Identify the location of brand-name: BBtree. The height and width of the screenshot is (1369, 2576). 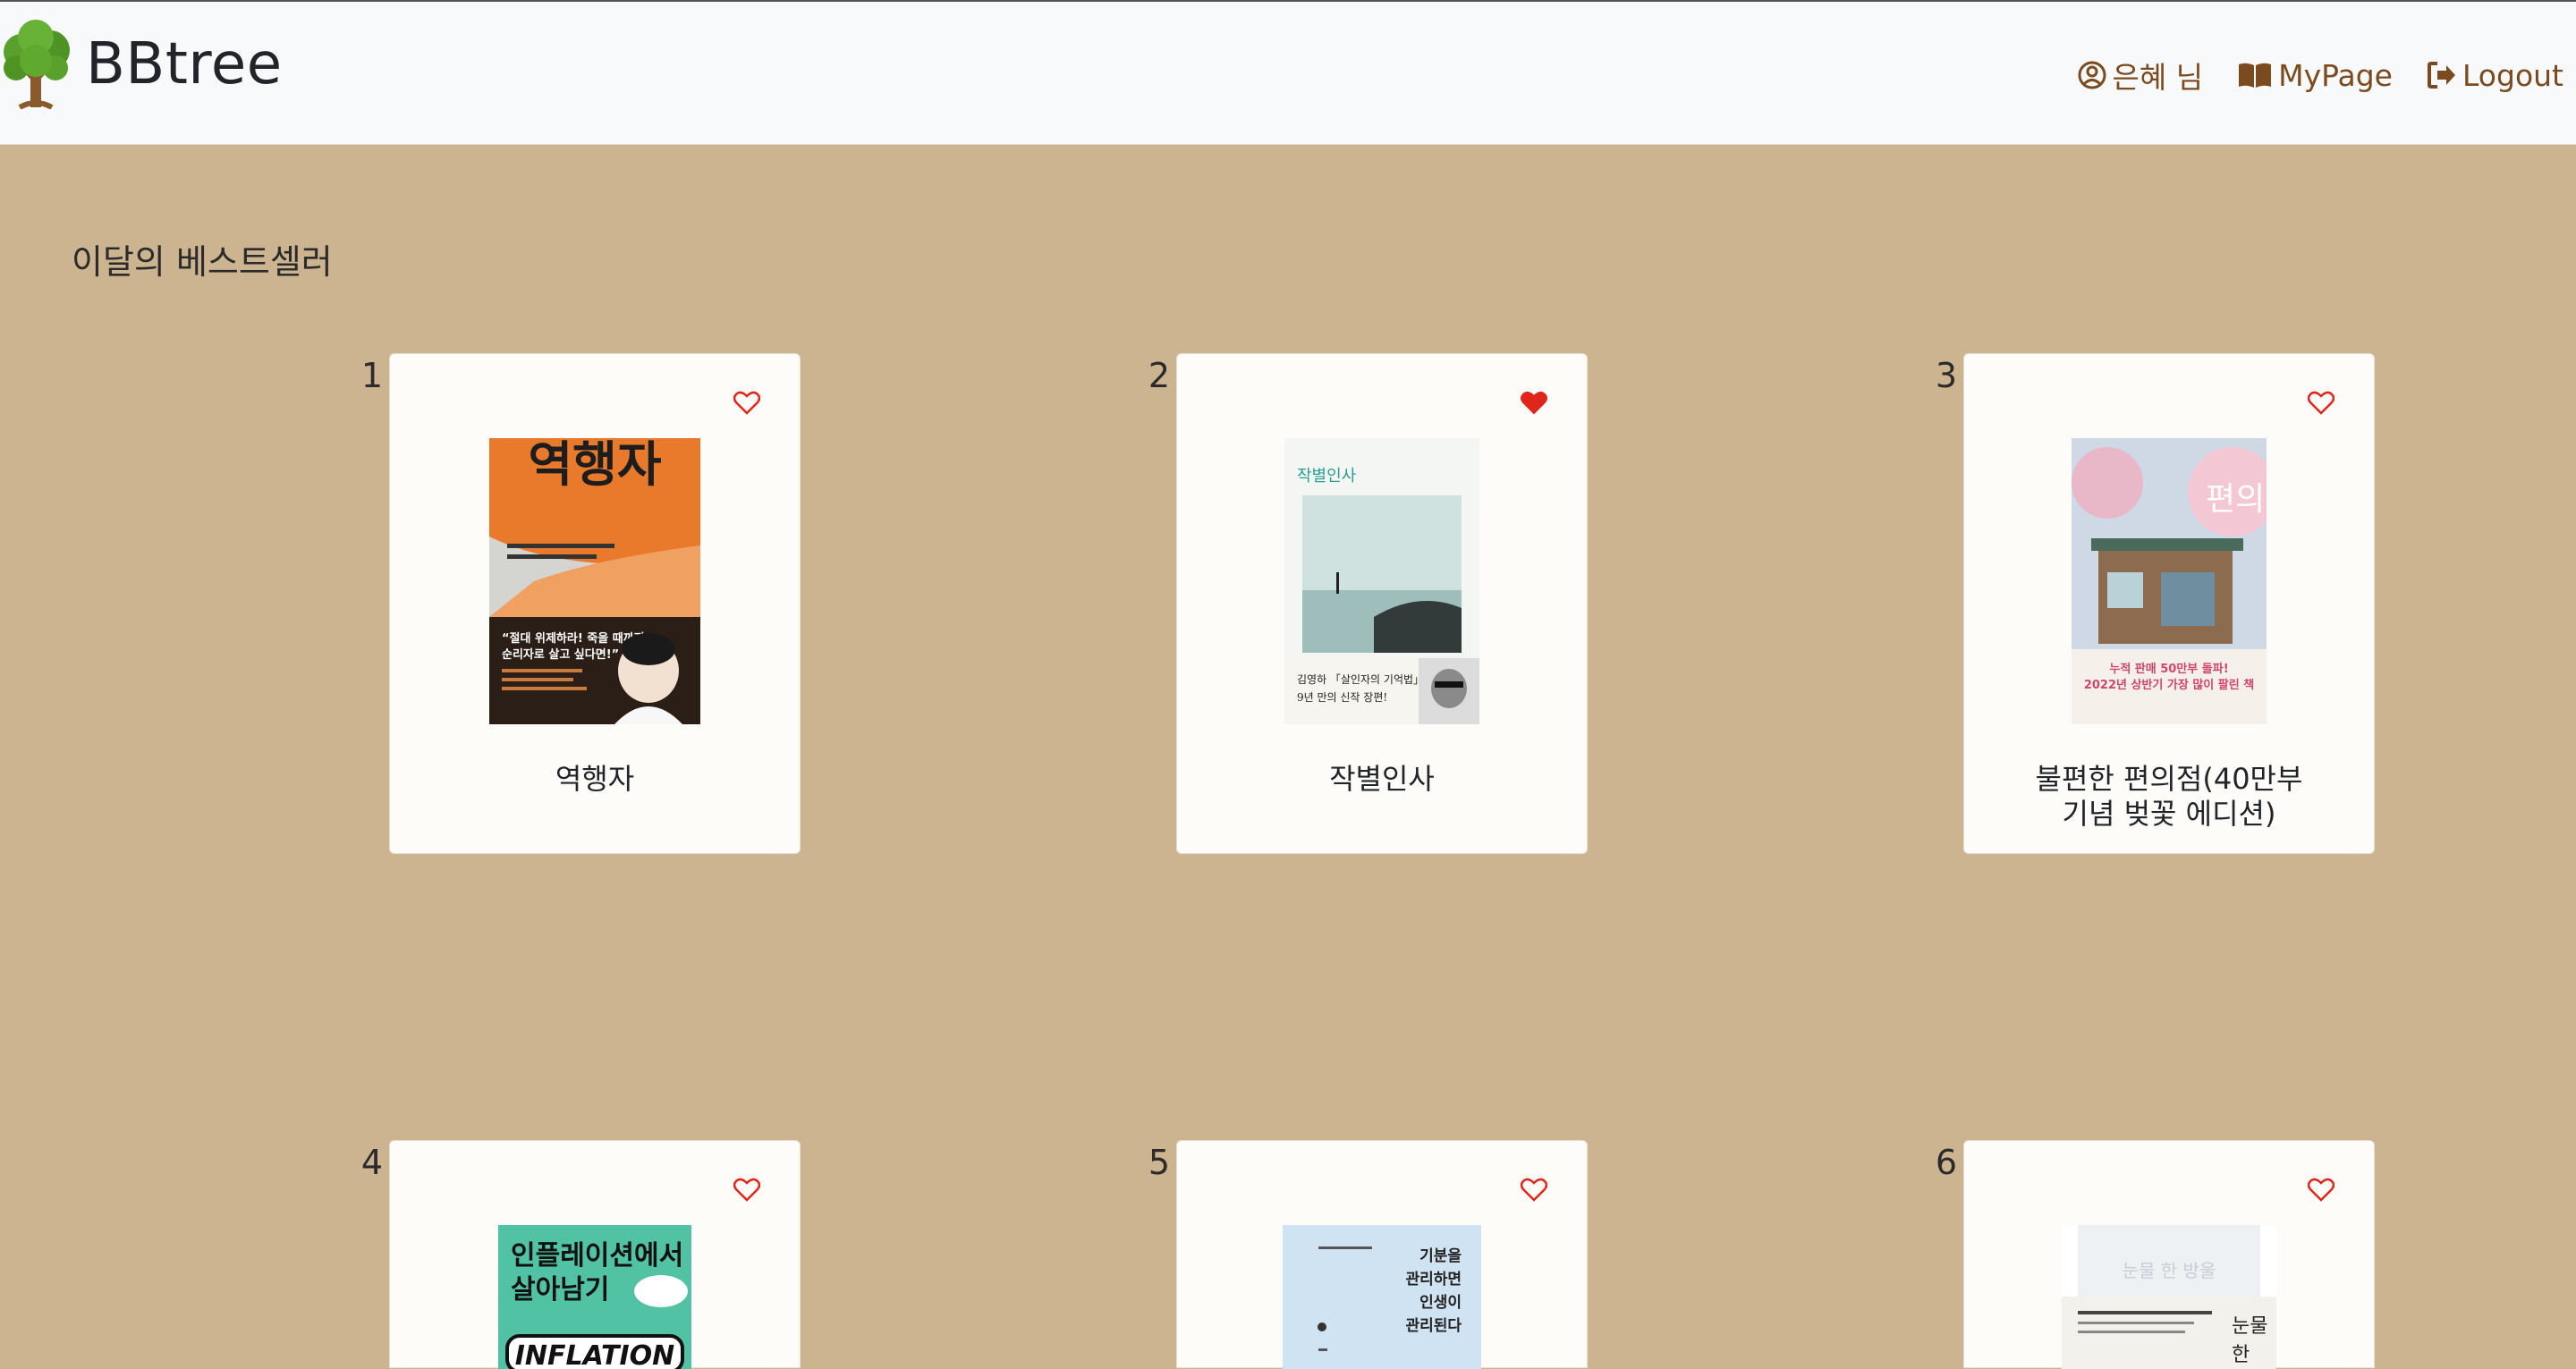
(184, 64).